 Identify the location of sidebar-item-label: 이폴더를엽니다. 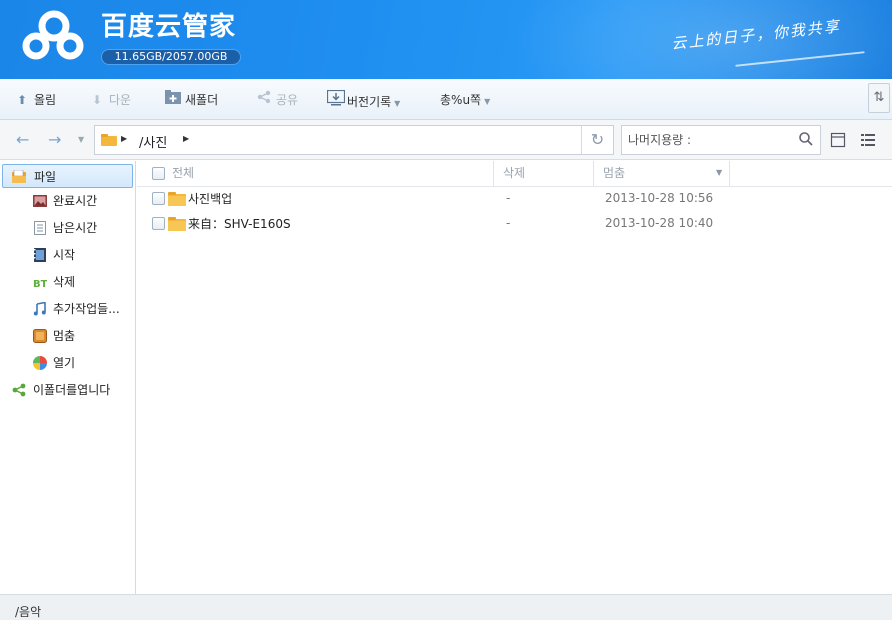
(72, 390).